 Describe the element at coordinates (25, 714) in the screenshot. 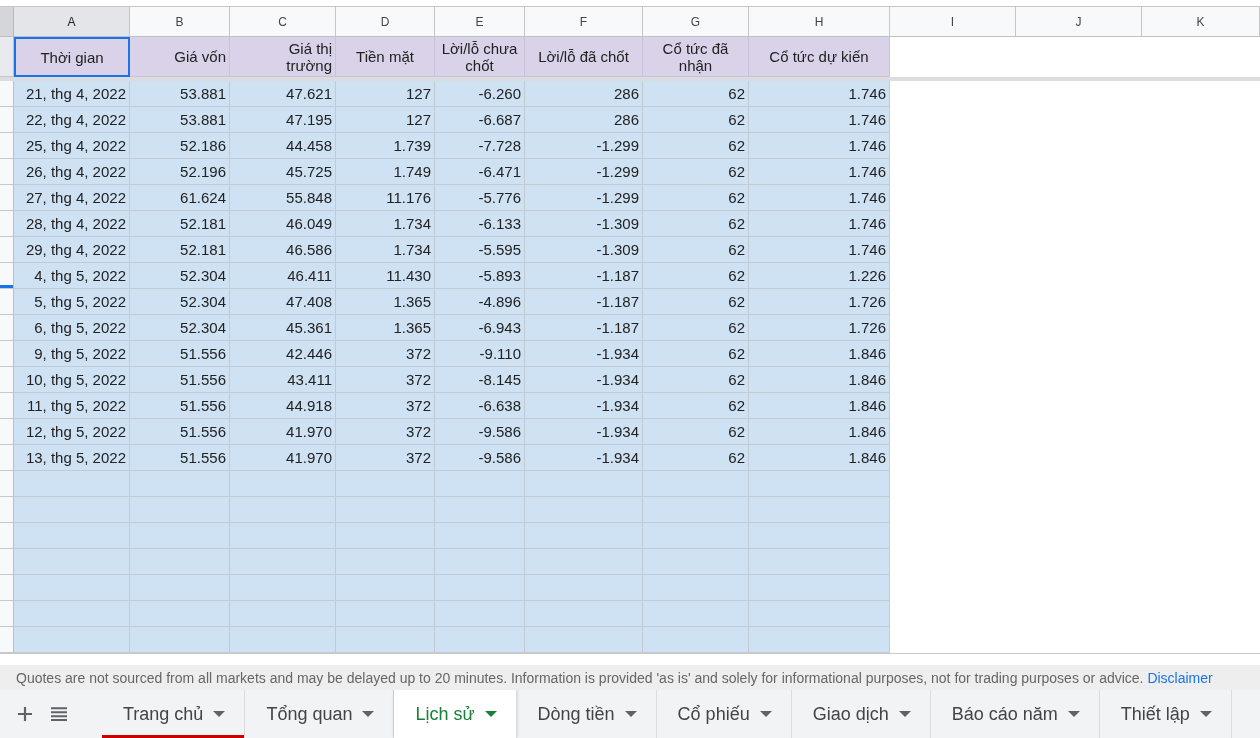

I see `add-sheet-button` at that location.